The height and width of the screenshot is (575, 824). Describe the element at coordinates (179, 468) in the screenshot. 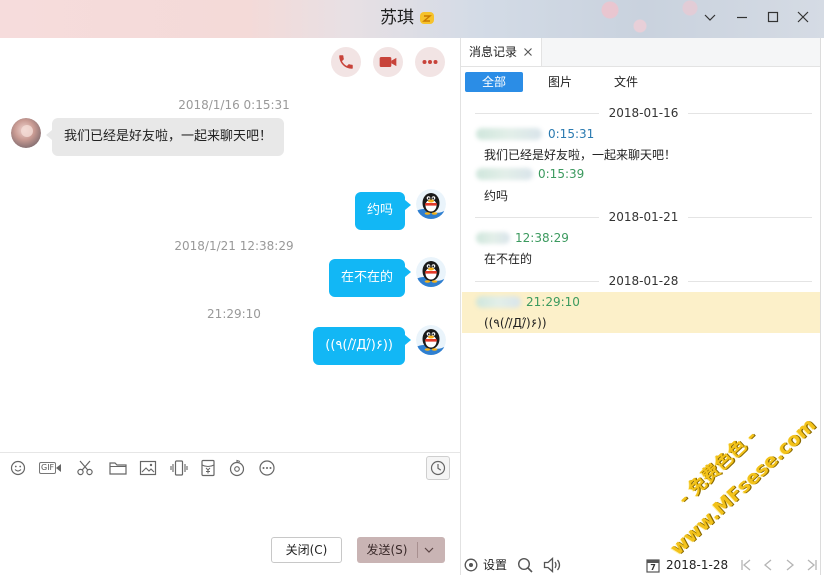

I see `shake-icon` at that location.